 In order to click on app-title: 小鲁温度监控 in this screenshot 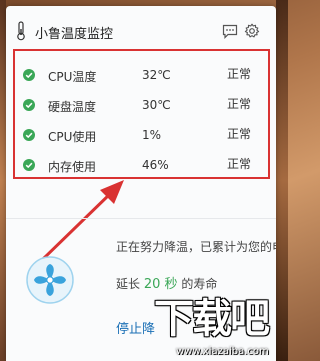, I will do `click(74, 34)`.